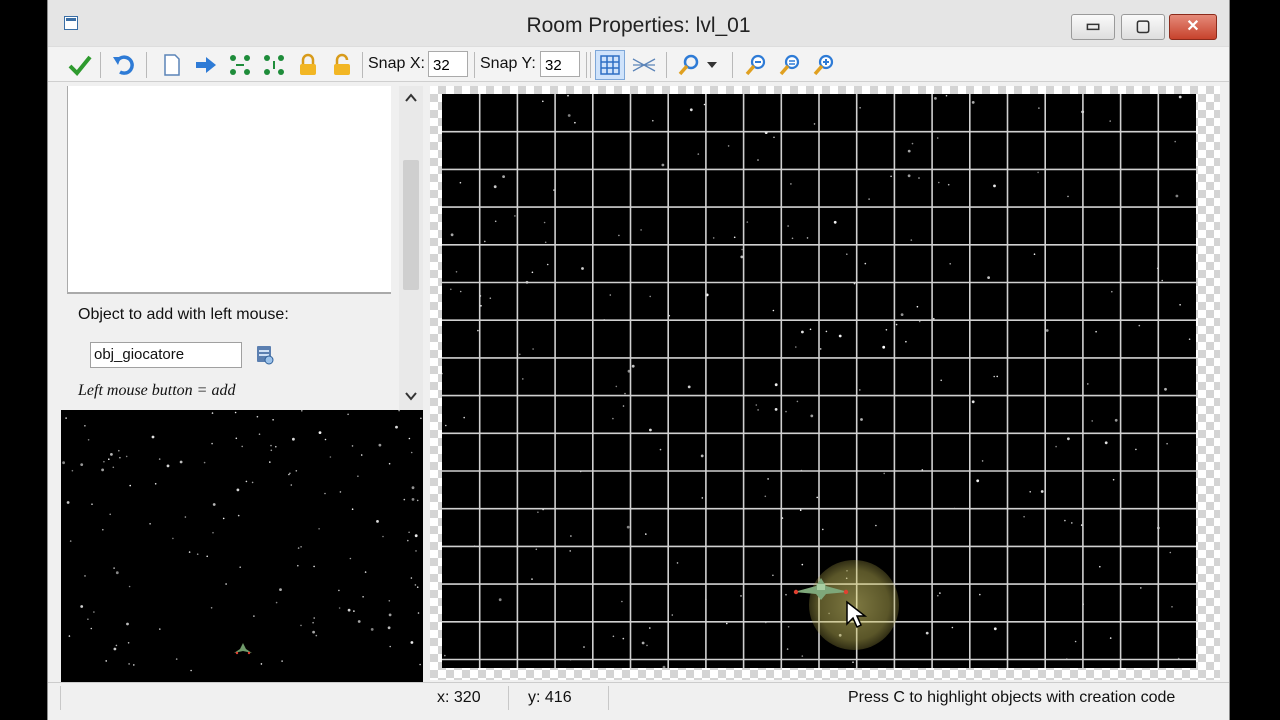  I want to click on zoom-out-button, so click(756, 65).